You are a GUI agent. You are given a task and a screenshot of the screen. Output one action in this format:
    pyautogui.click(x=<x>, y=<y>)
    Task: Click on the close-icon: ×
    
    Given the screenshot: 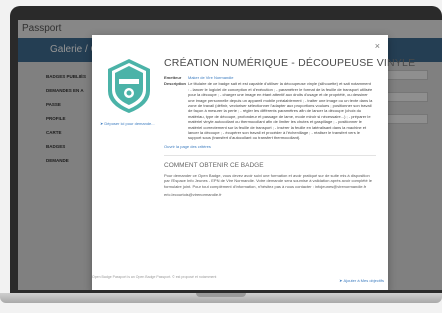 What is the action you would take?
    pyautogui.click(x=377, y=46)
    